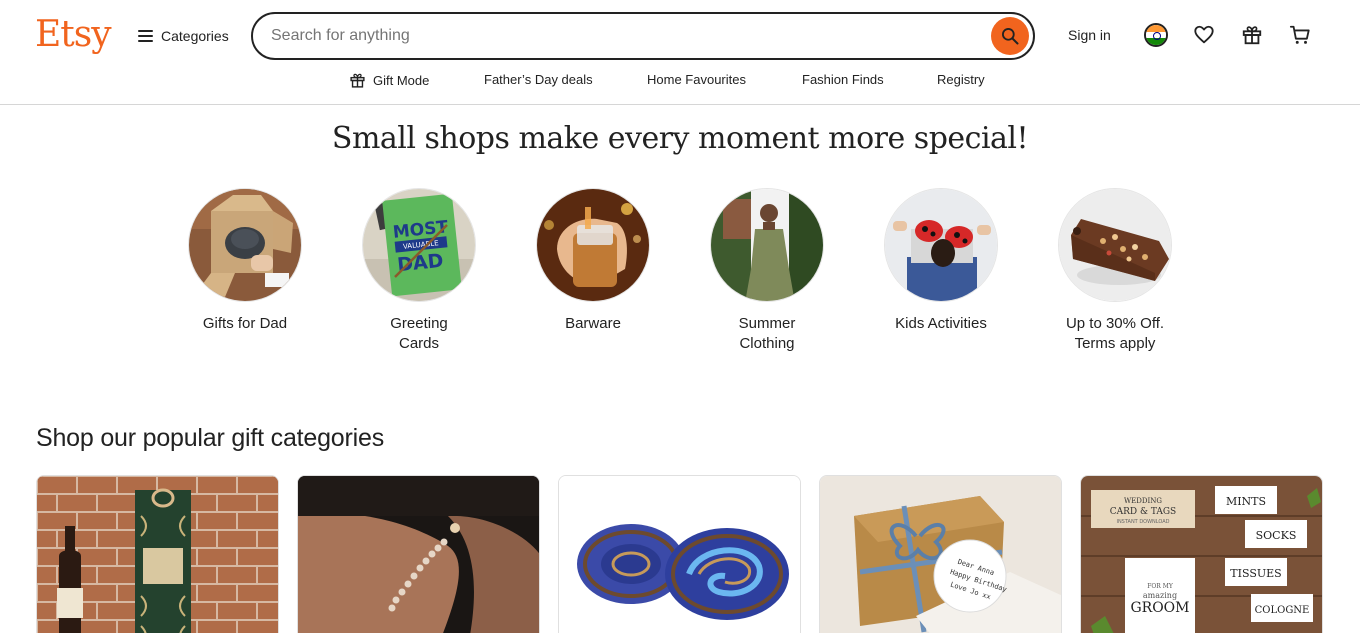  I want to click on subnav-label: Fashion Finds, so click(843, 79).